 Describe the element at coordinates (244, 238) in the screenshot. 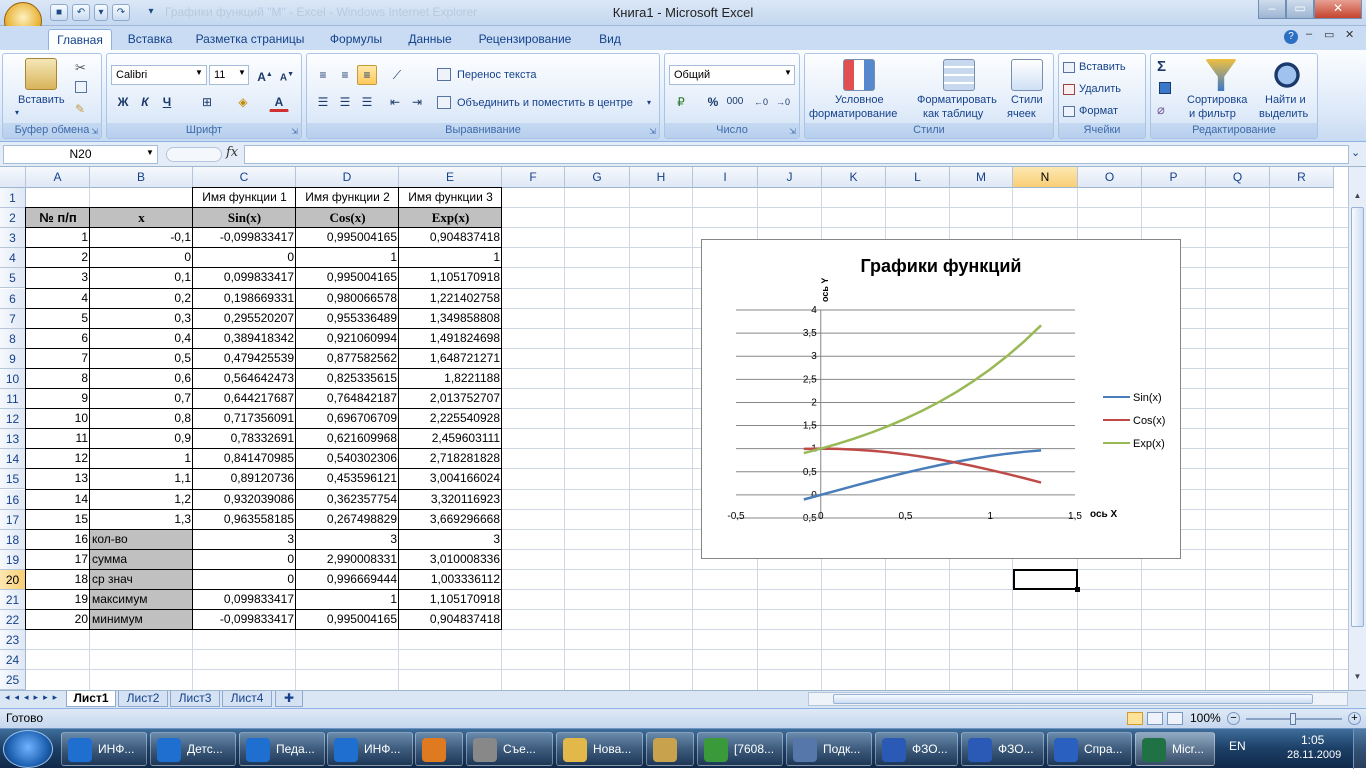

I see `table-cell: -0,099833417` at that location.